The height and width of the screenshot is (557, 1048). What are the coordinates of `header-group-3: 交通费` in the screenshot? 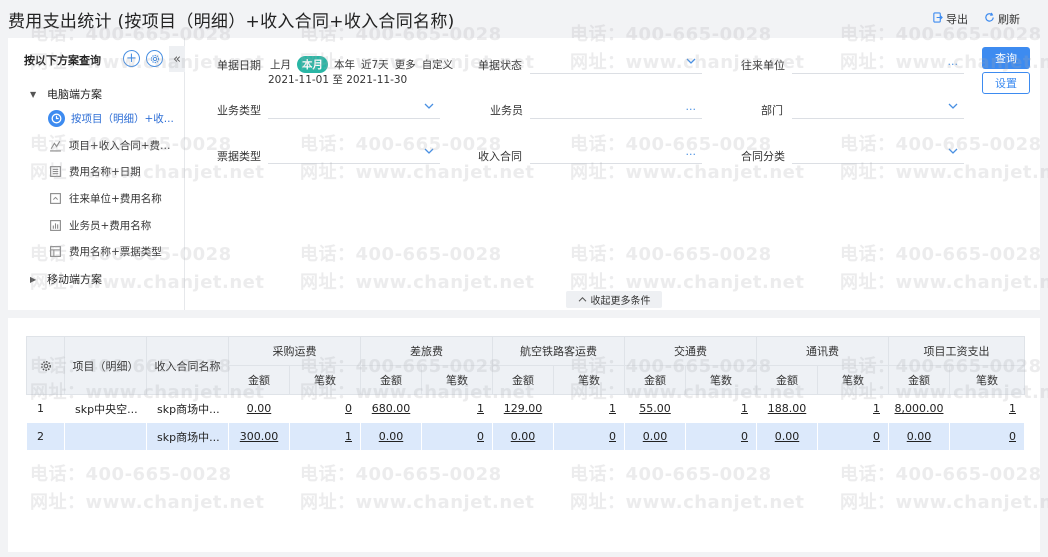 It's located at (690, 351).